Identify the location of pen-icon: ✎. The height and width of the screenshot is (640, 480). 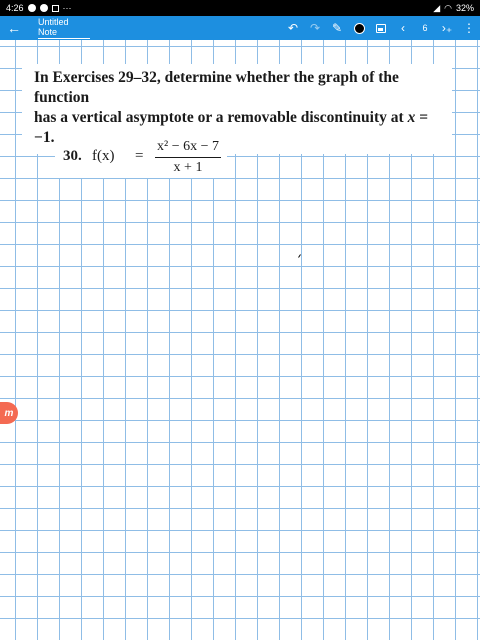
(337, 28).